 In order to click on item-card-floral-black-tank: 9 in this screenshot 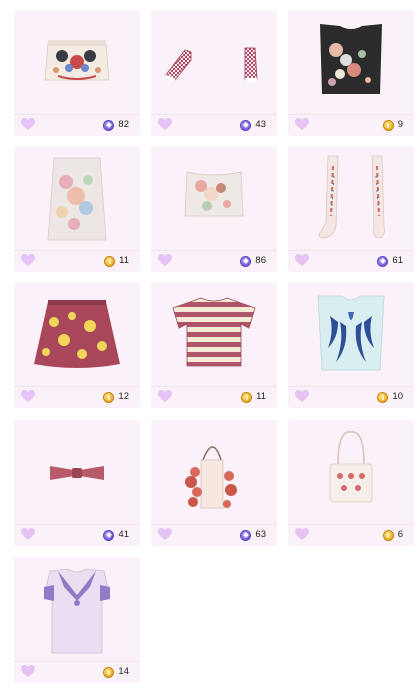, I will do `click(351, 73)`.